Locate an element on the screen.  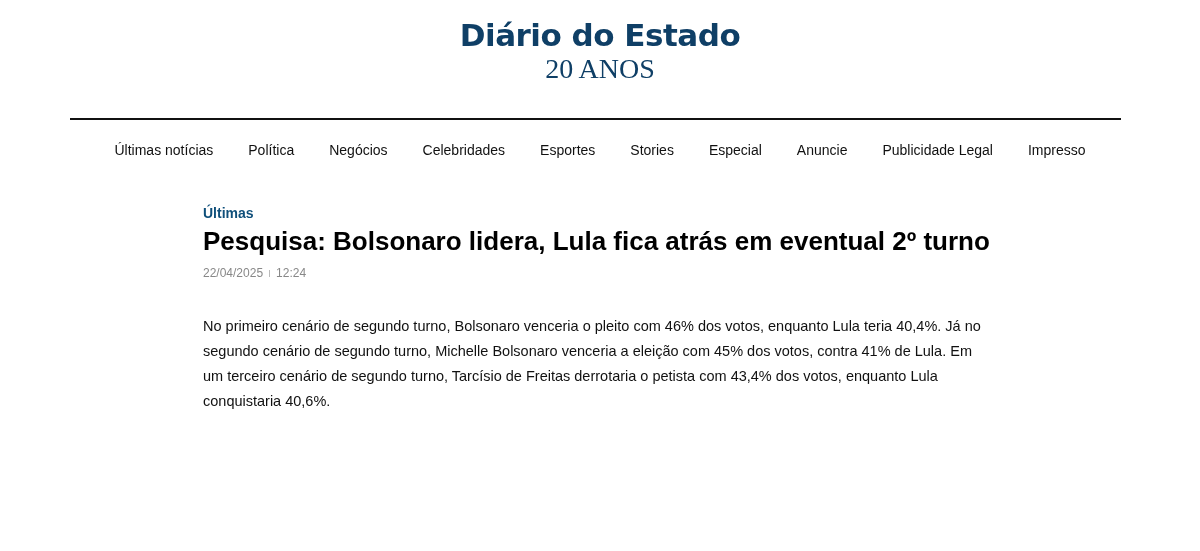
site-logo-title: Diário do Estado is located at coordinates (600, 35).